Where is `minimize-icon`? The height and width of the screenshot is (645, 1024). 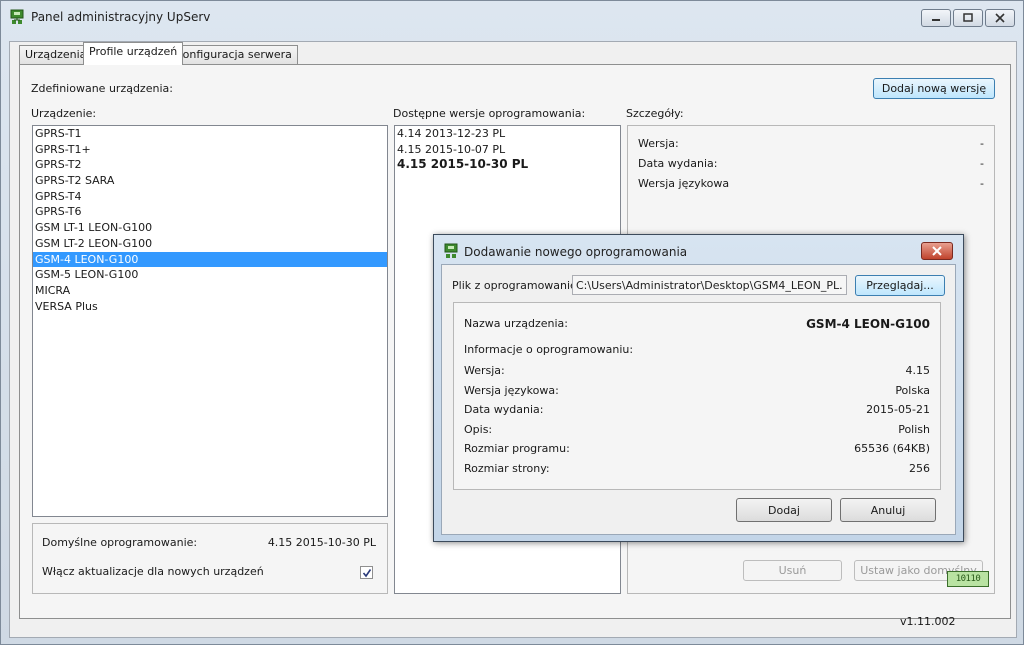
minimize-icon is located at coordinates (936, 20).